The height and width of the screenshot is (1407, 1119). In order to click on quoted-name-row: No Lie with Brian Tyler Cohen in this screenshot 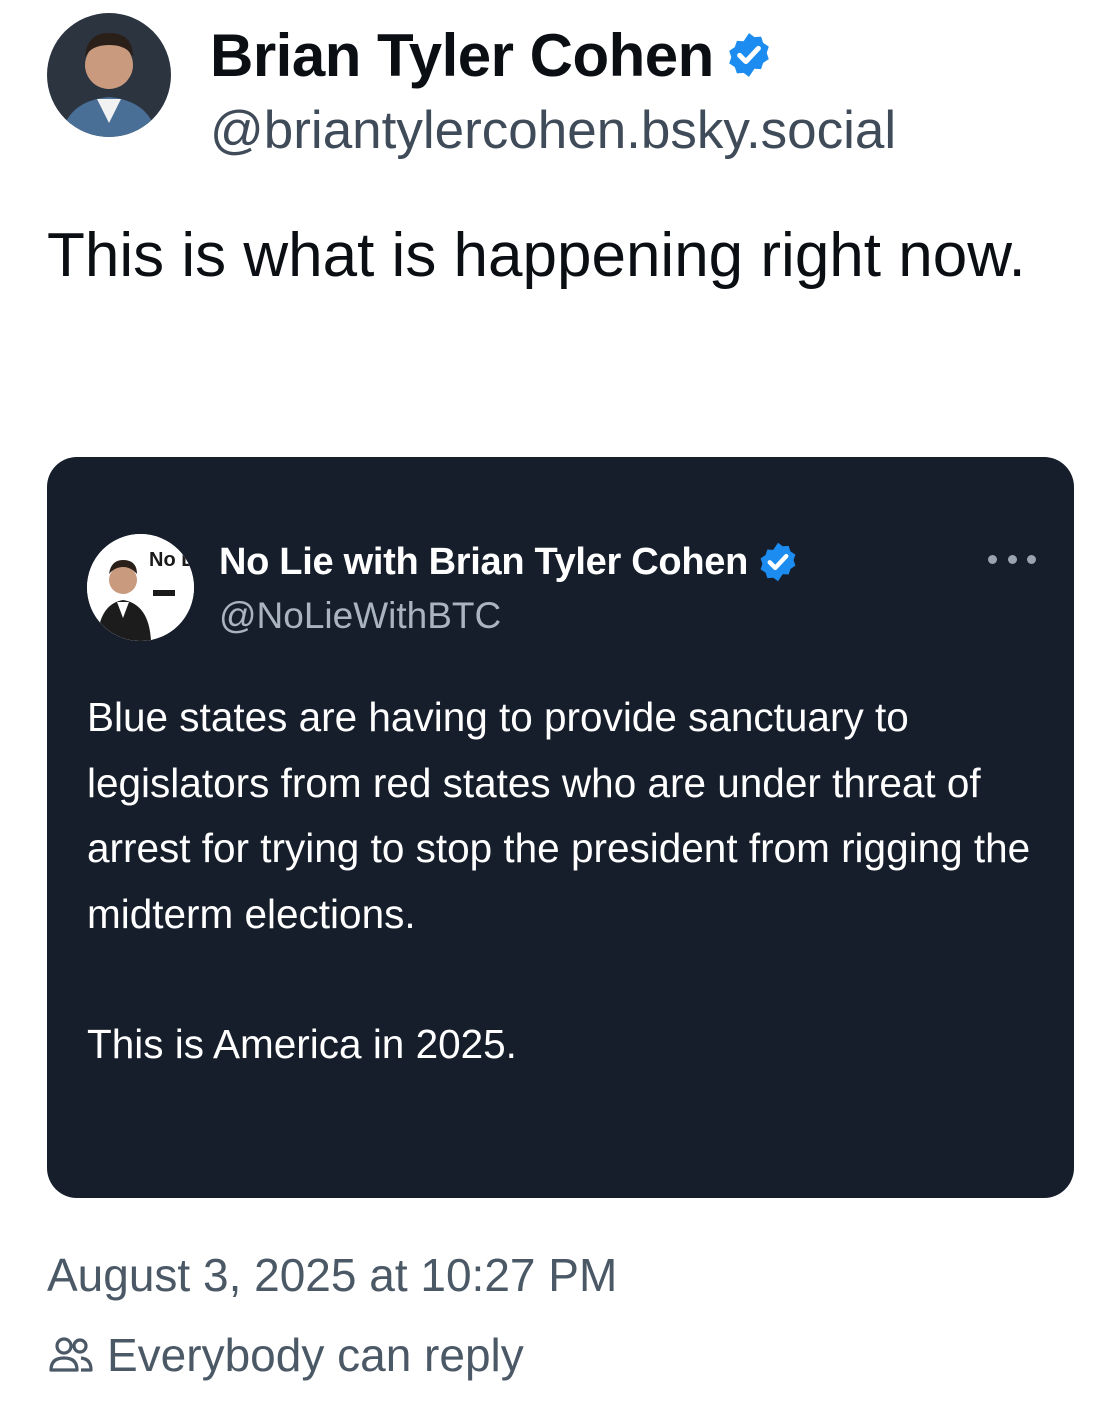, I will do `click(509, 562)`.